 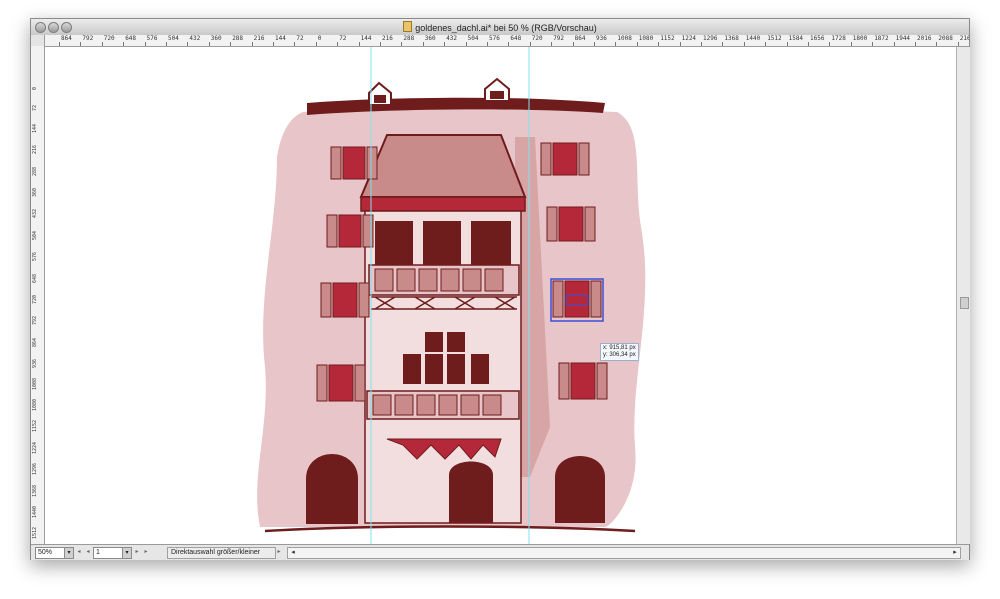 I want to click on right-archway, so click(x=580, y=489).